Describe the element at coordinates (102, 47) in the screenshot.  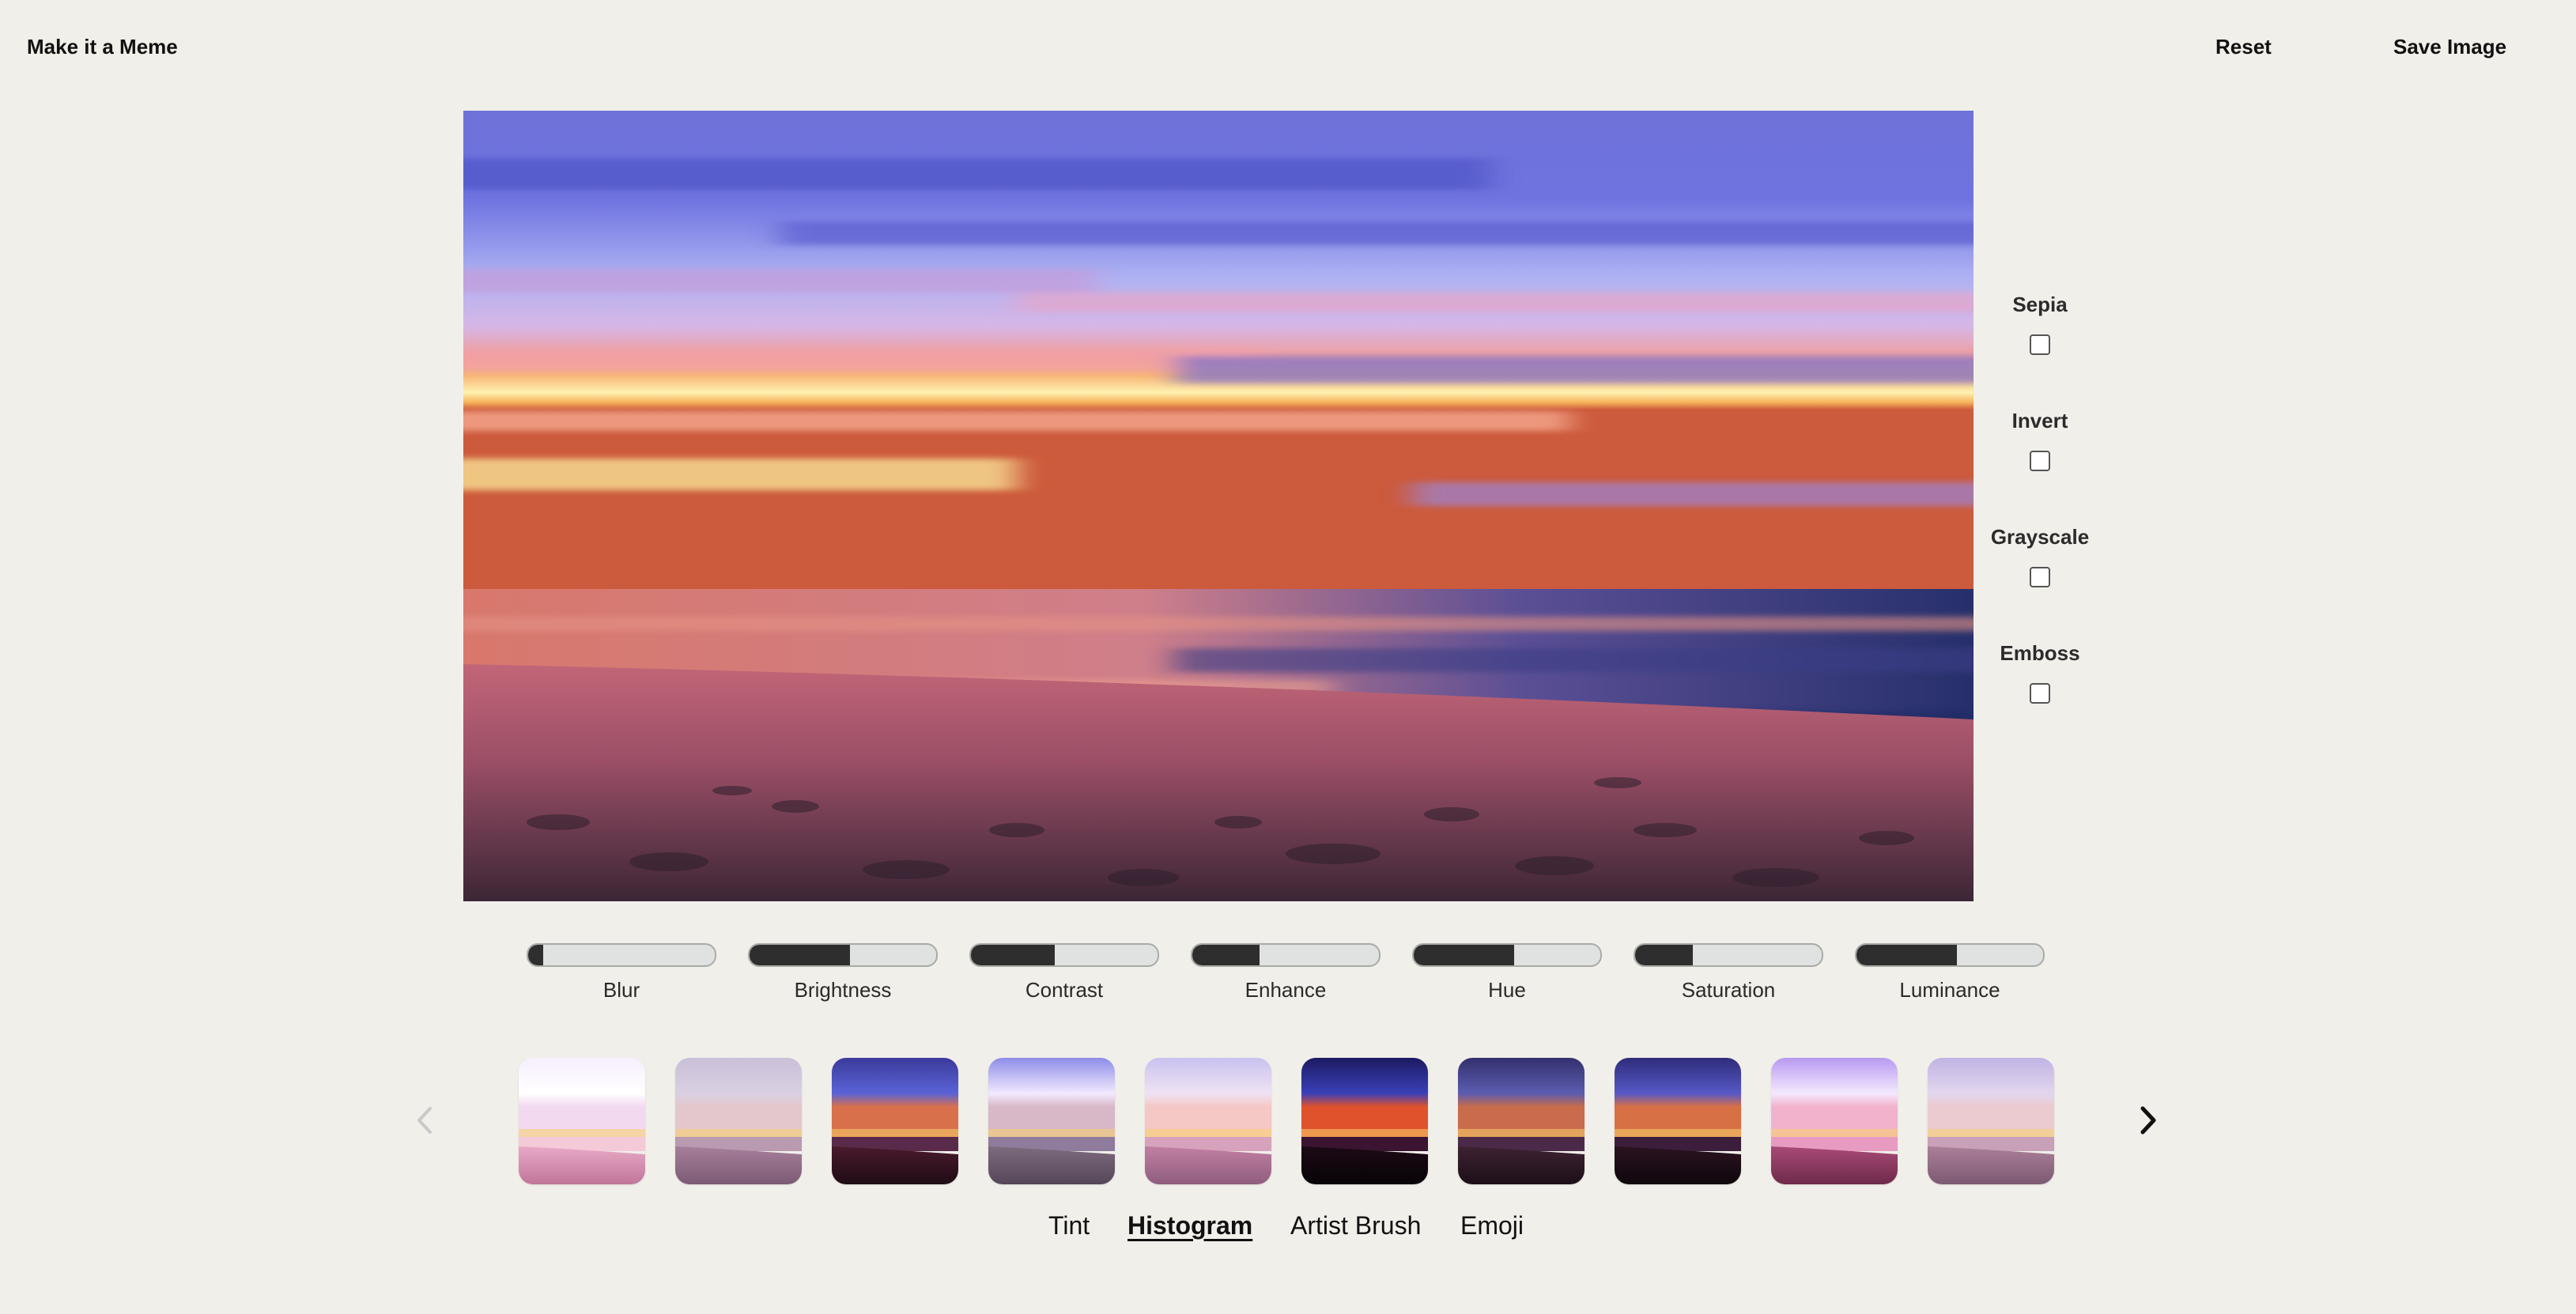
I see `app-title: Make it a Meme` at that location.